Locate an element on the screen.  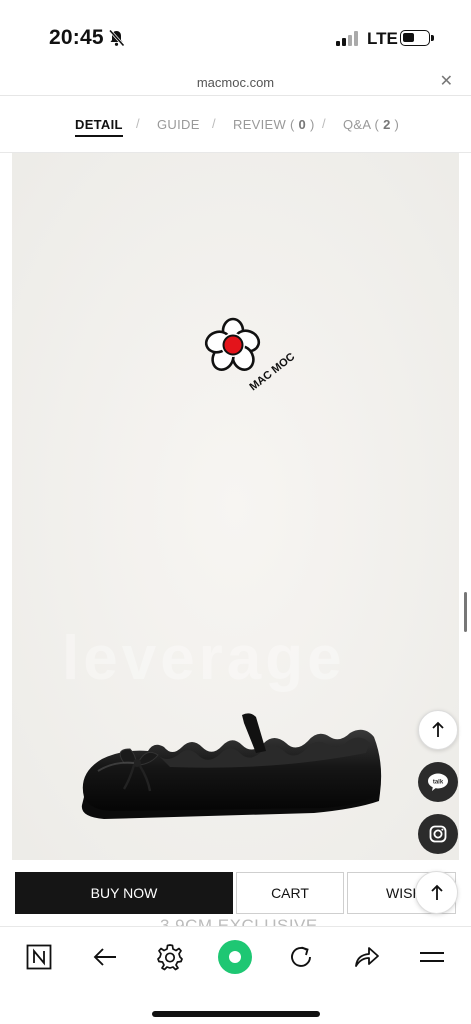
instagram-button is located at coordinates (438, 834).